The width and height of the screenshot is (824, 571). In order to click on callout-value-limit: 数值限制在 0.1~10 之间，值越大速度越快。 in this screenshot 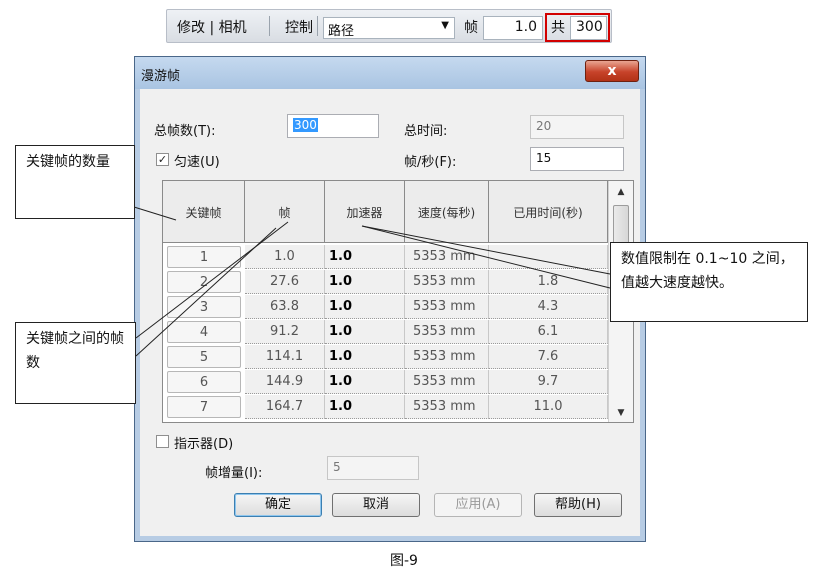, I will do `click(709, 282)`.